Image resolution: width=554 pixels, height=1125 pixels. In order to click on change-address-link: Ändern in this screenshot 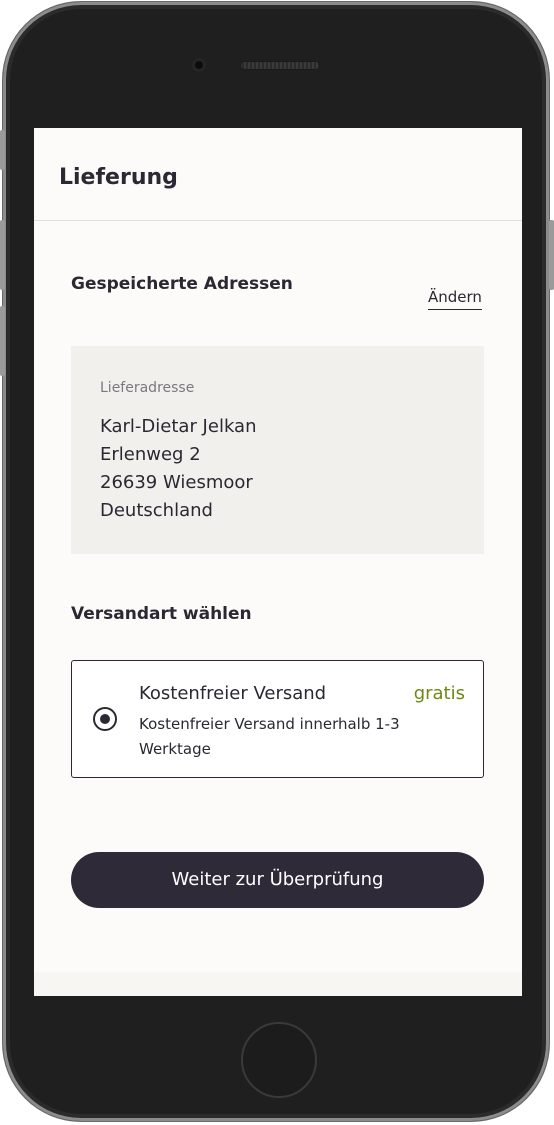, I will do `click(455, 299)`.